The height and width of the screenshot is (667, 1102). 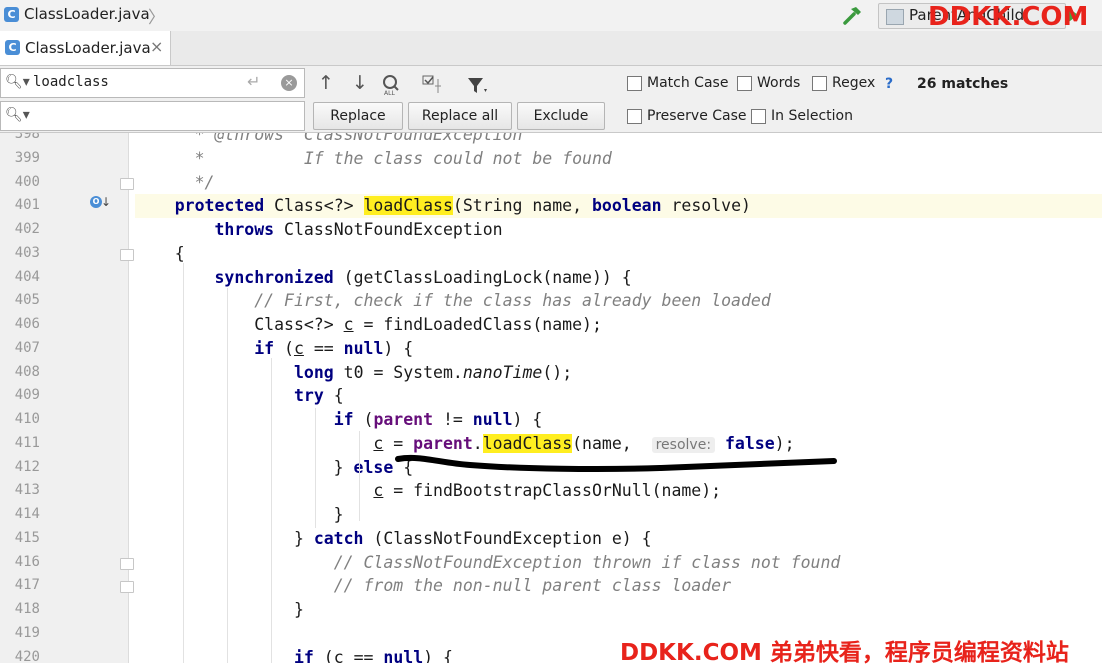 I want to click on match-case-label: Match Case, so click(x=688, y=83).